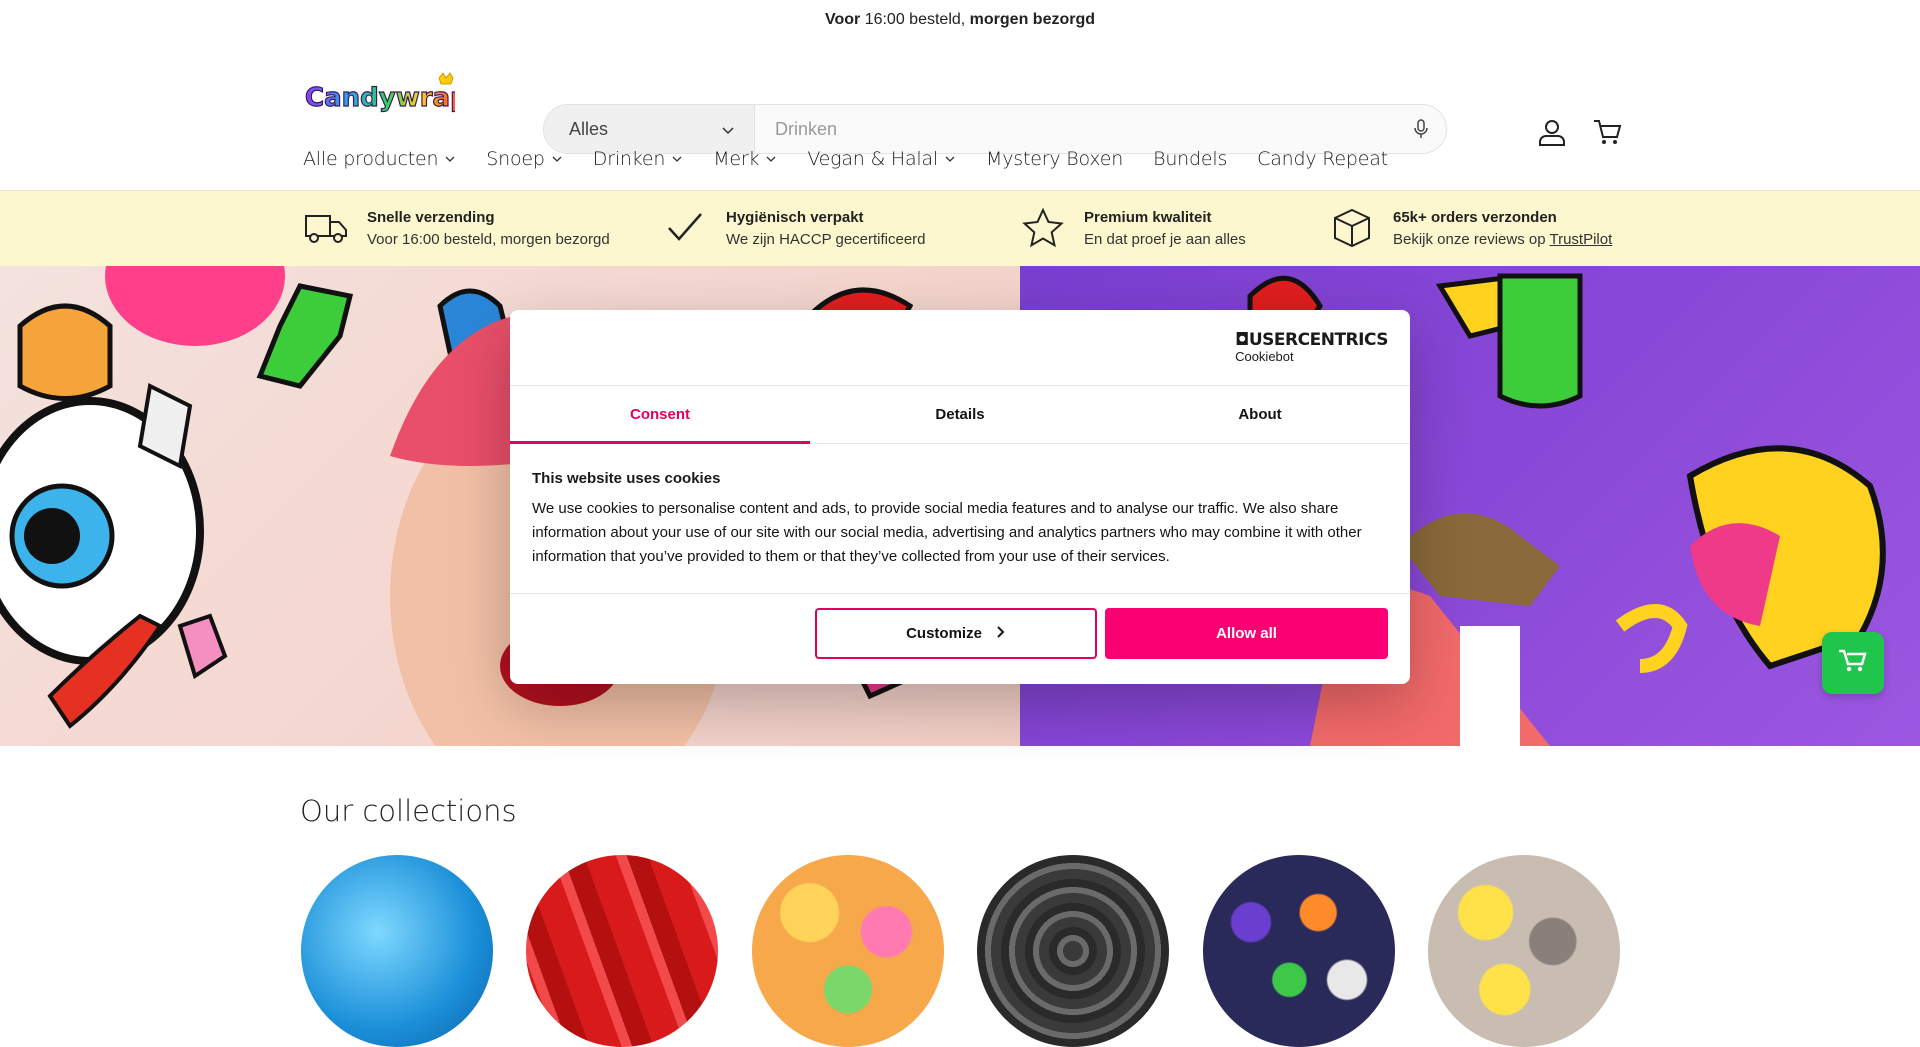 Image resolution: width=1920 pixels, height=1047 pixels. I want to click on tab-about: About, so click(1260, 414).